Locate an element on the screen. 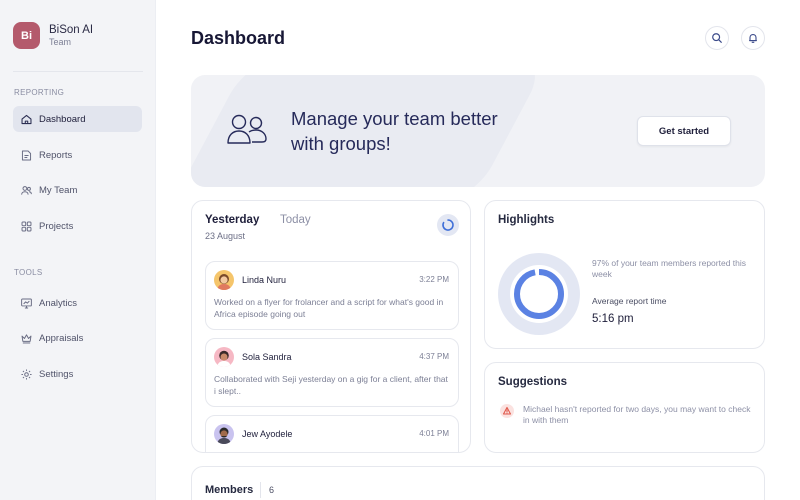 The image size is (800, 500). bell-icon is located at coordinates (753, 38).